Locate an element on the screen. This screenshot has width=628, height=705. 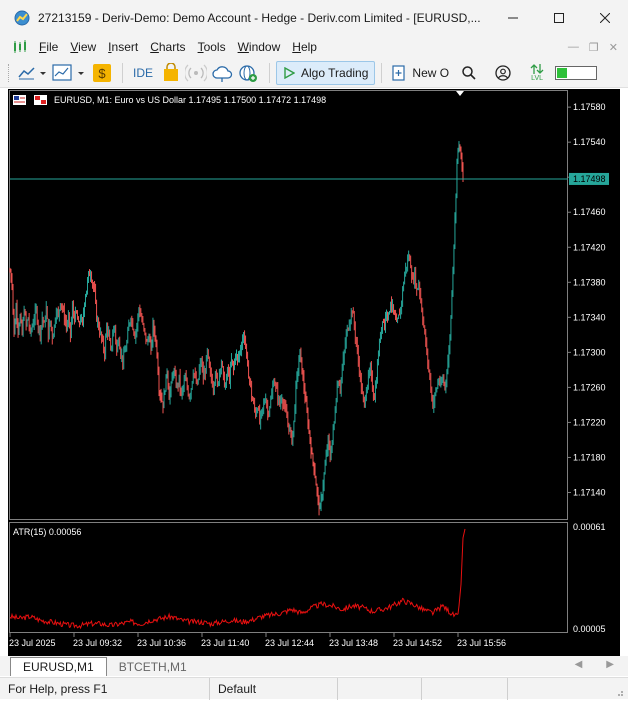
indicator-frame is located at coordinates (288, 577).